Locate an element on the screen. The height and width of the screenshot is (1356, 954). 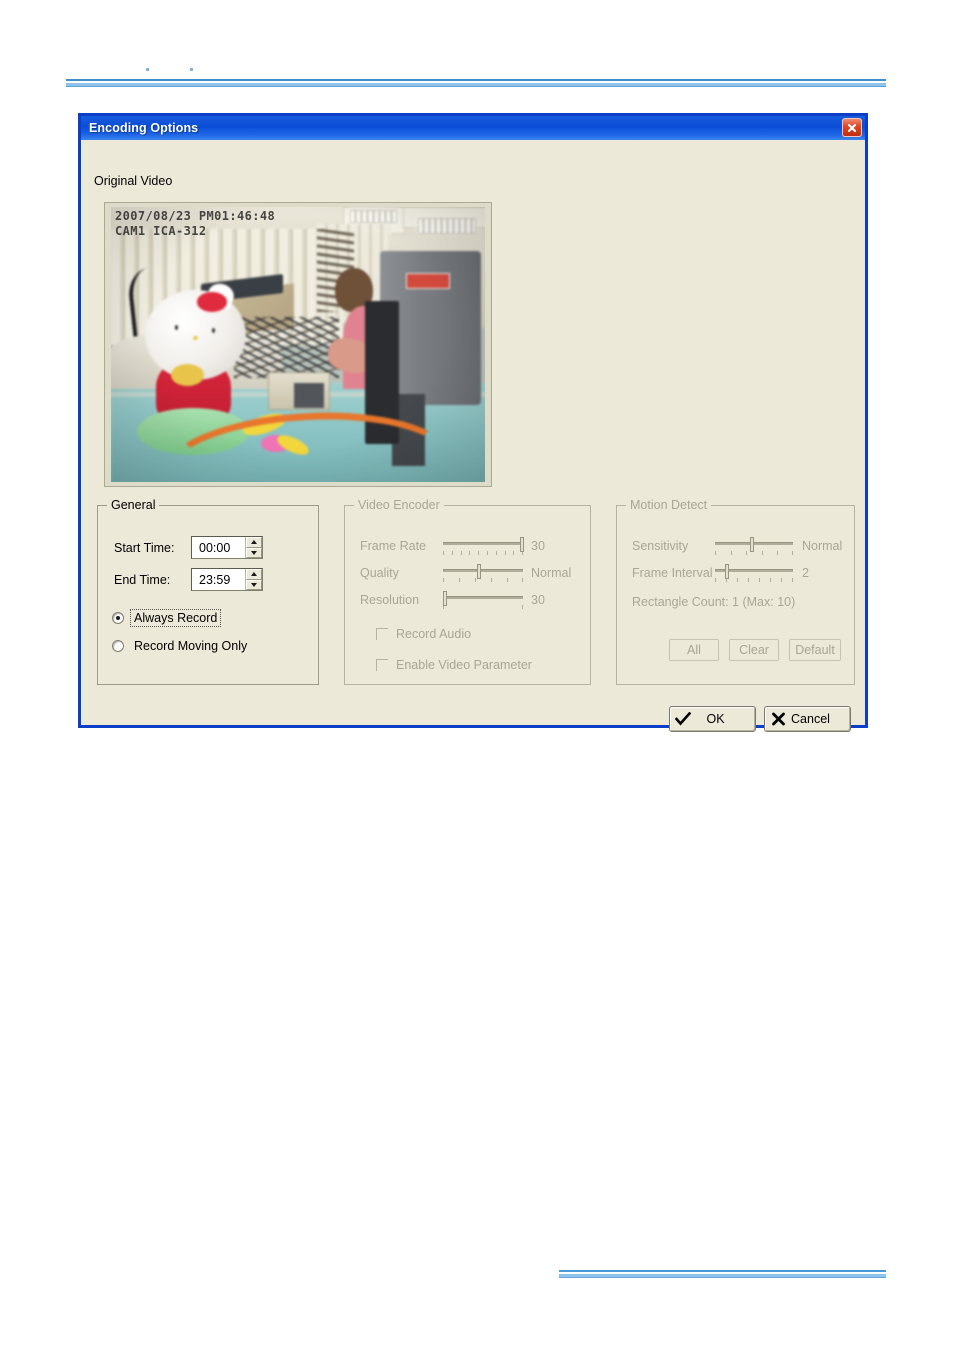
rectangle-count-label: Rectangle Count: 1 (Max: 10) is located at coordinates (714, 602).